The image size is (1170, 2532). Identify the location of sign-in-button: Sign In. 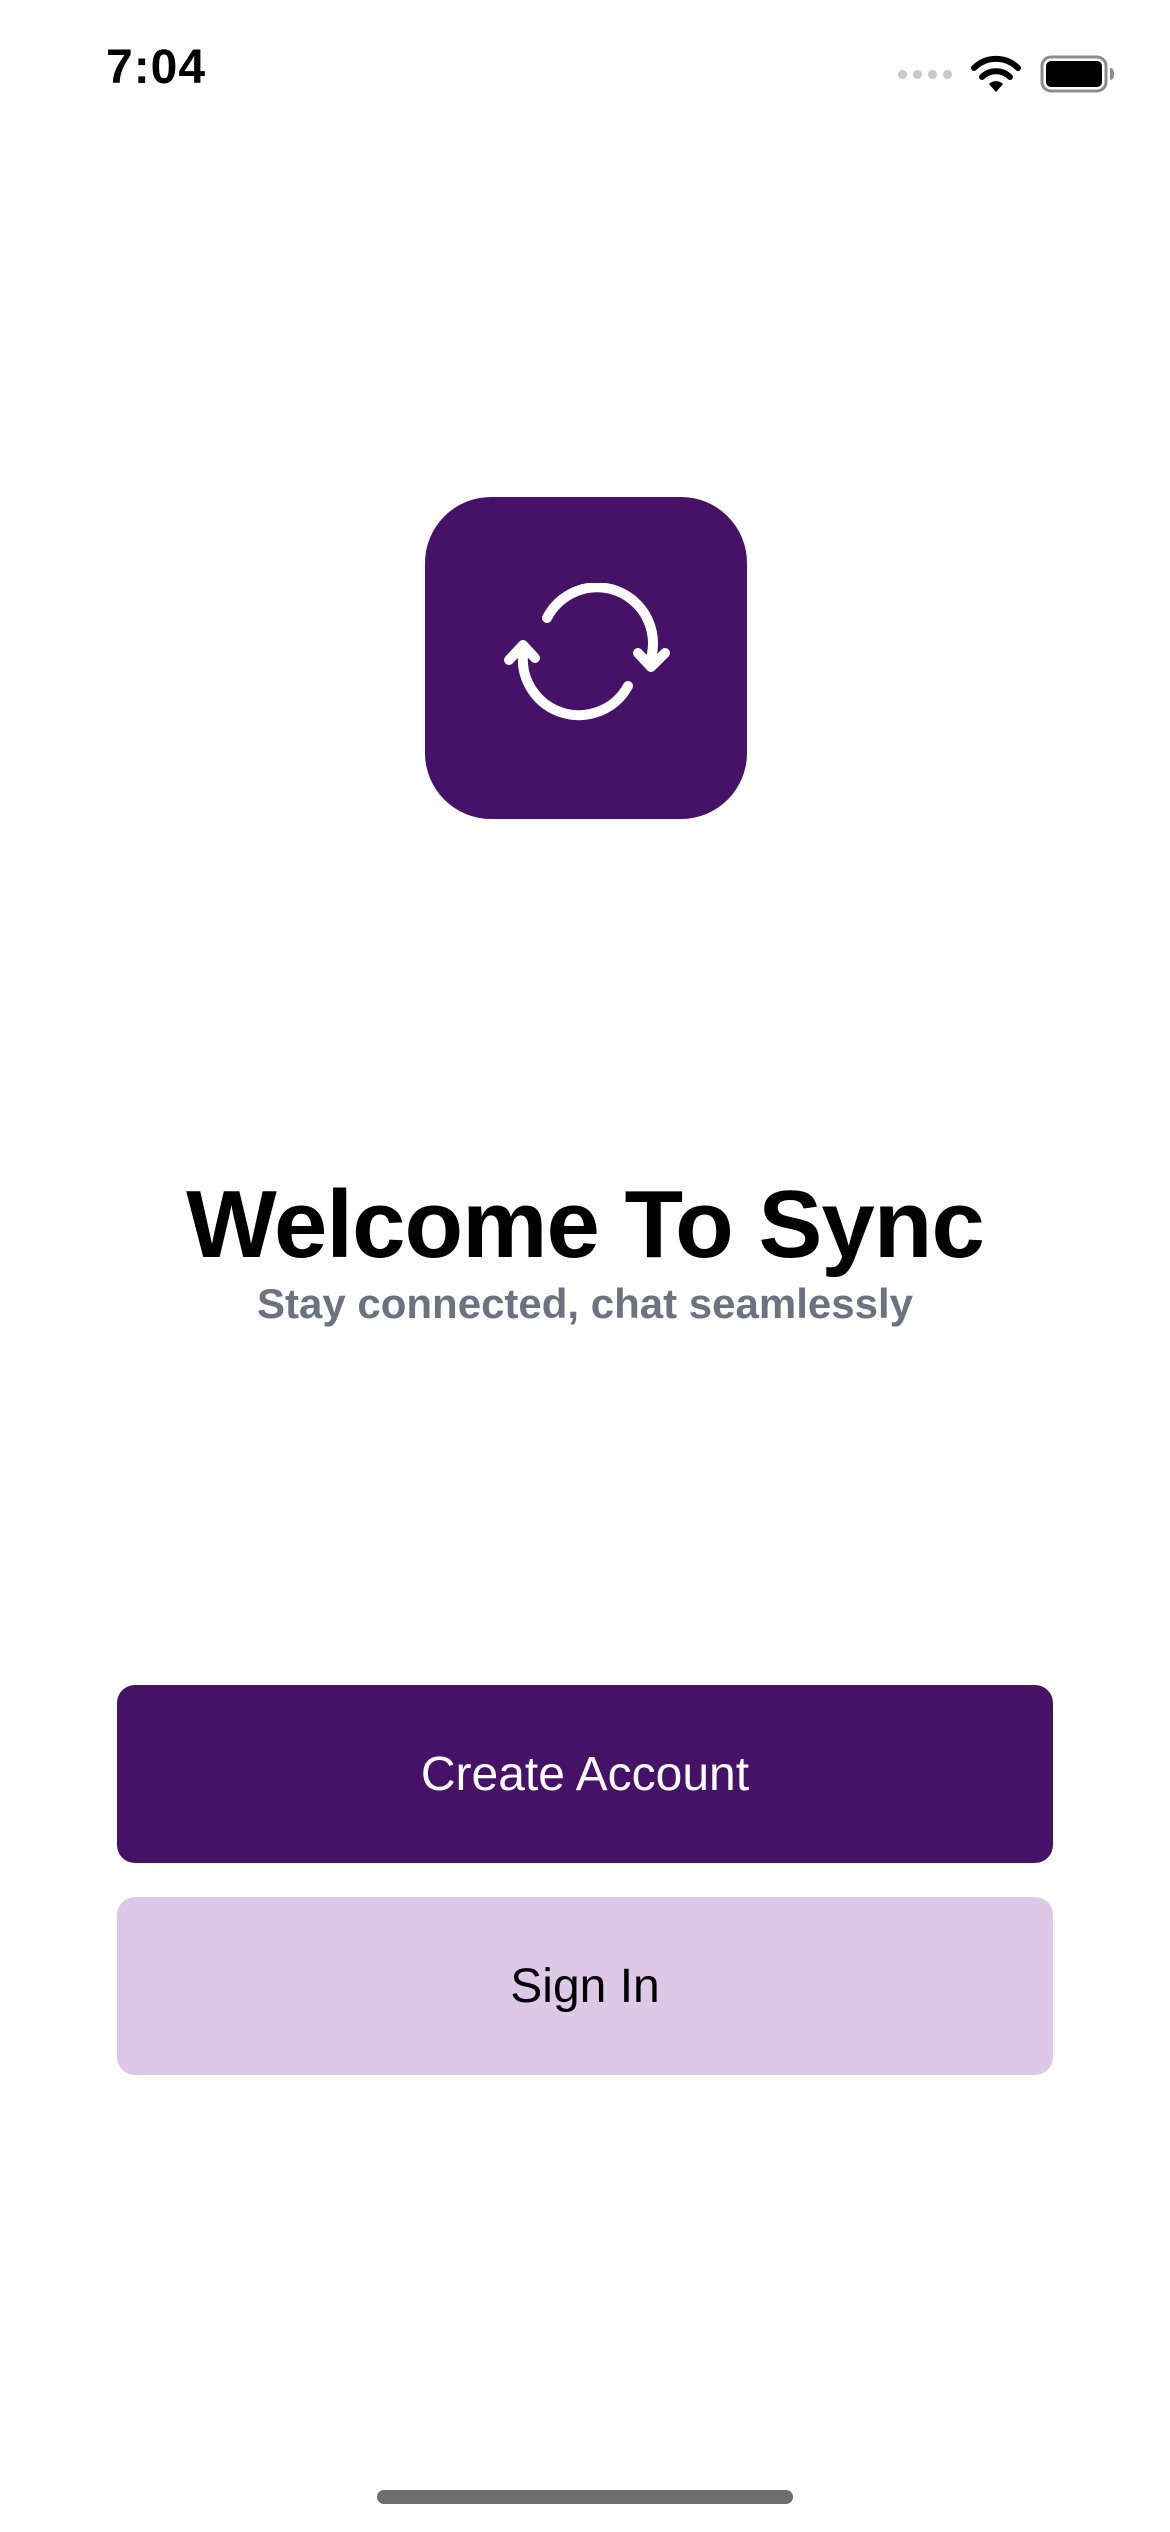
(585, 1986).